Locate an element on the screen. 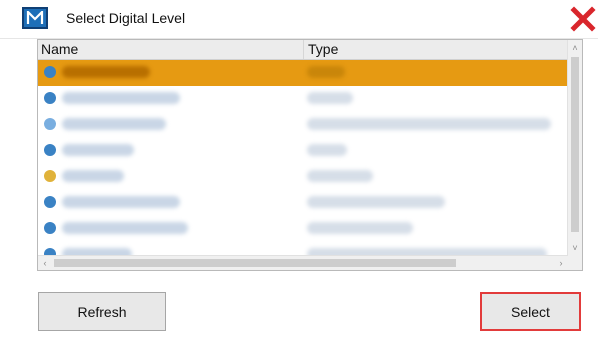  vertical-scroll-thumb is located at coordinates (575, 144).